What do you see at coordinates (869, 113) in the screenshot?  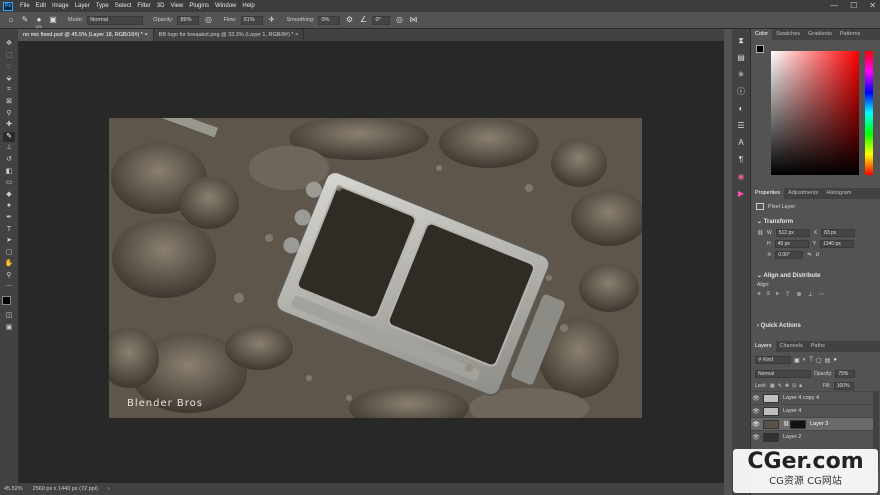 I see `hue-slider` at bounding box center [869, 113].